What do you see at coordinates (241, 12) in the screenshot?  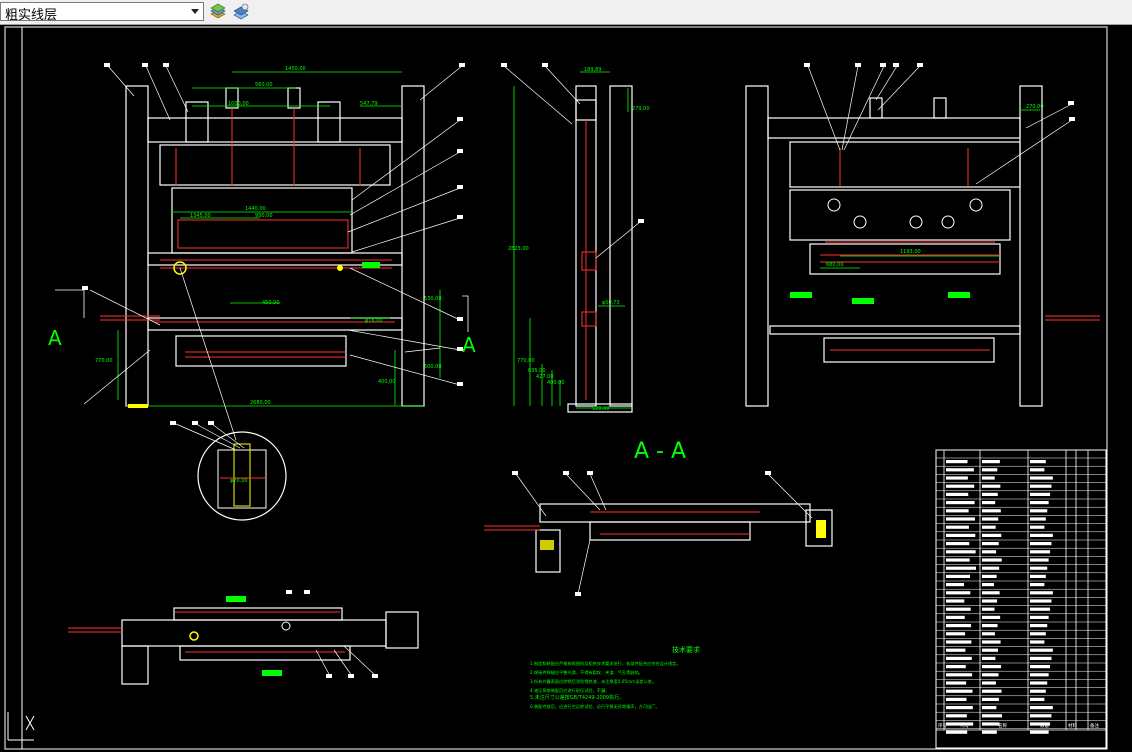 I see `layer-states-icon` at bounding box center [241, 12].